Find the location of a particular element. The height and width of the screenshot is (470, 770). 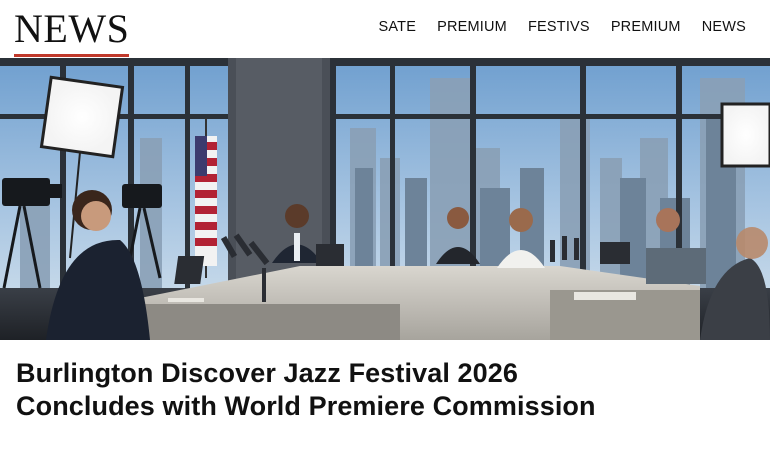

logo-underline is located at coordinates (71, 55).